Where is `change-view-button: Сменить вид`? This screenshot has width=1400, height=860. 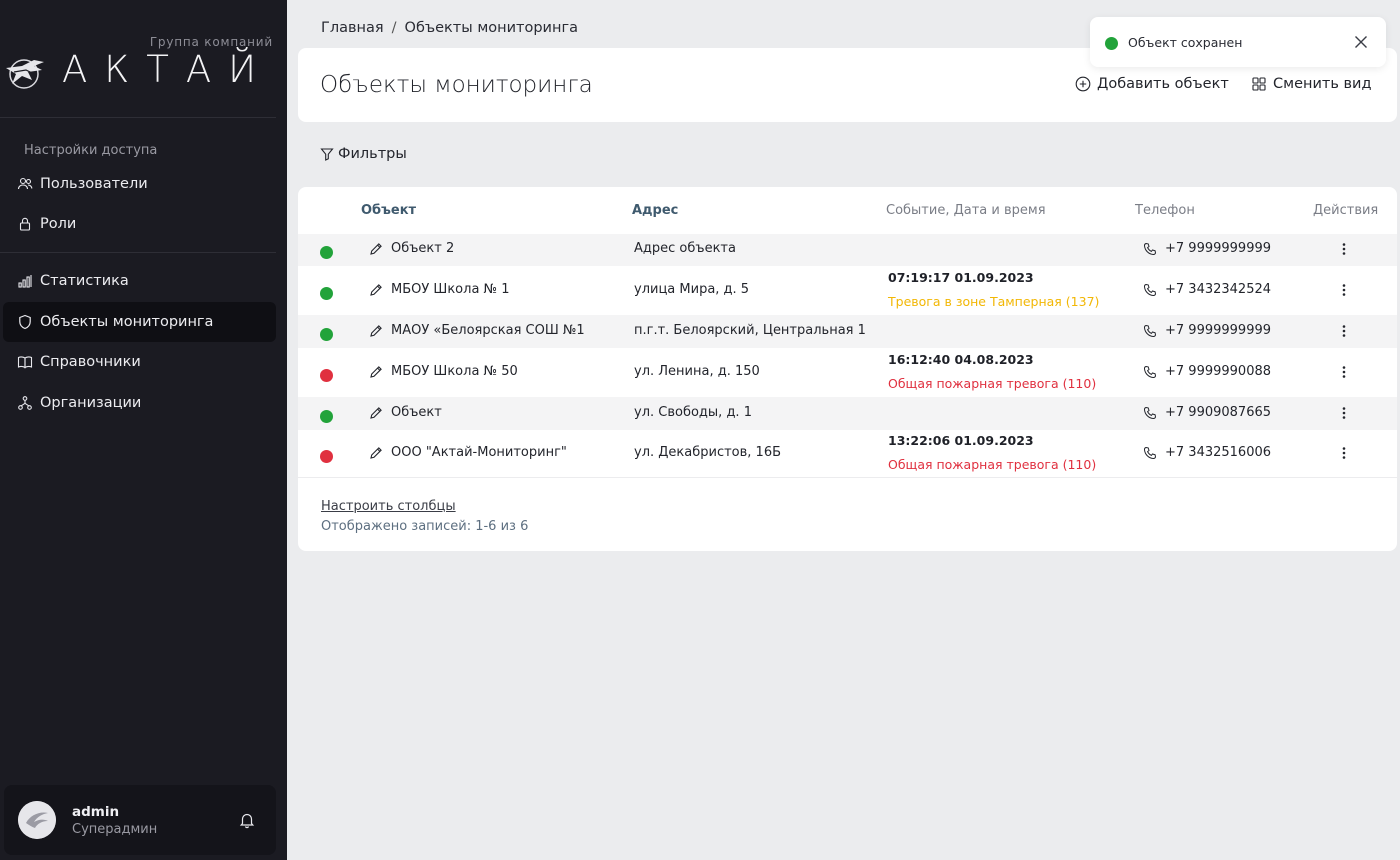 change-view-button: Сменить вид is located at coordinates (1311, 84).